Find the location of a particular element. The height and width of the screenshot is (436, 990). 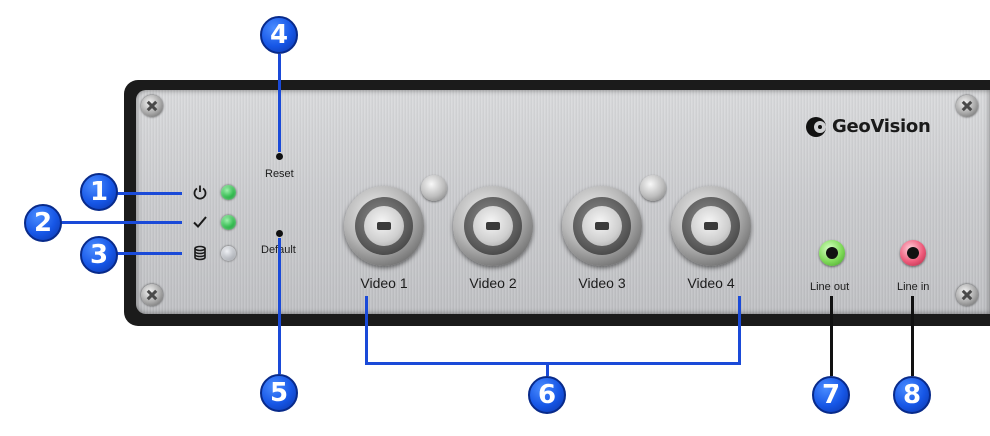

screw-top-right is located at coordinates (967, 106).